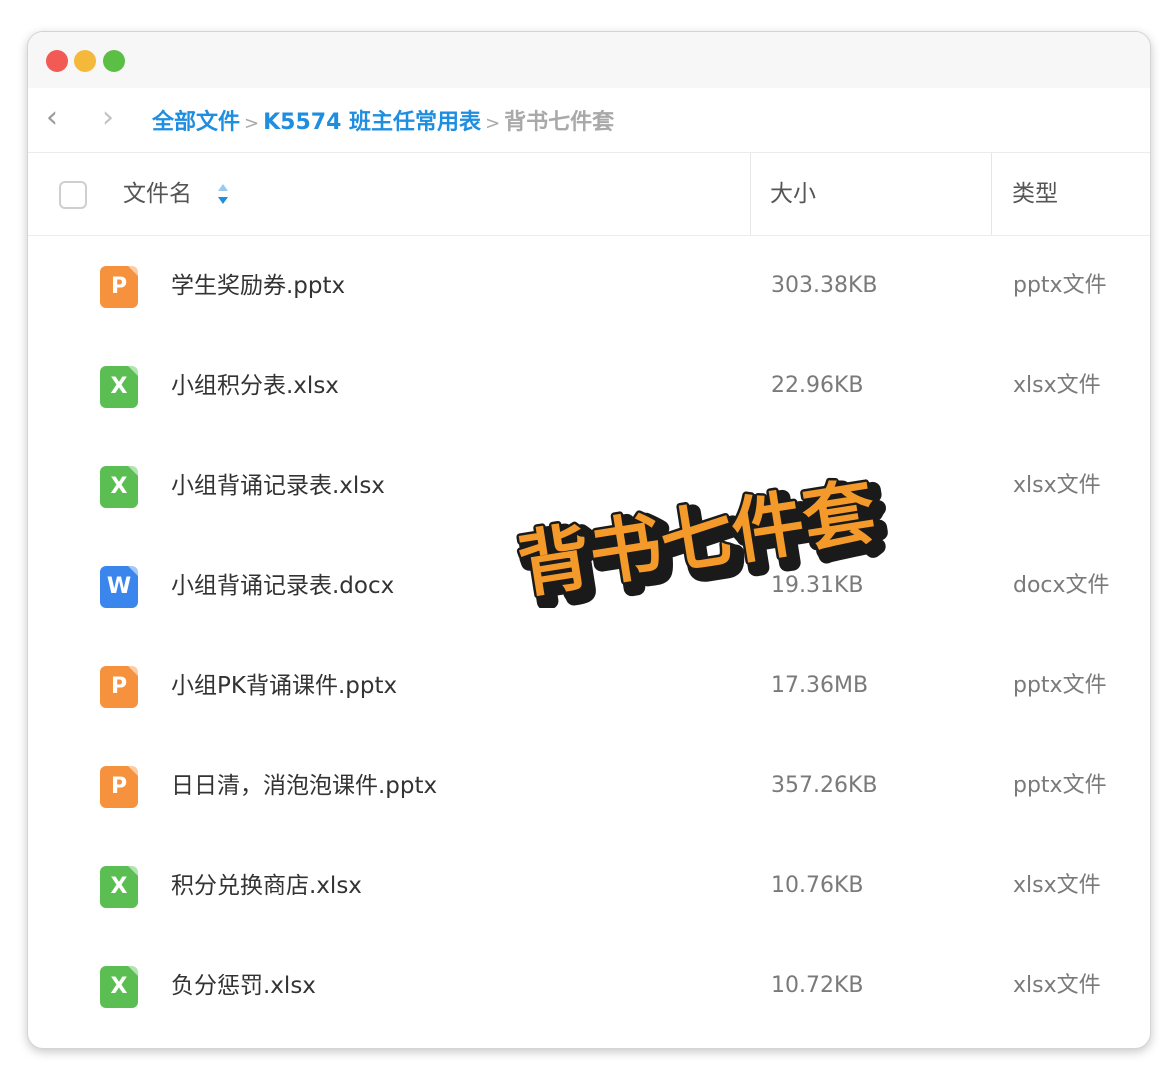 This screenshot has height=1080, width=1176. Describe the element at coordinates (258, 286) in the screenshot. I see `file-name: 学生奖励券.pptx` at that location.